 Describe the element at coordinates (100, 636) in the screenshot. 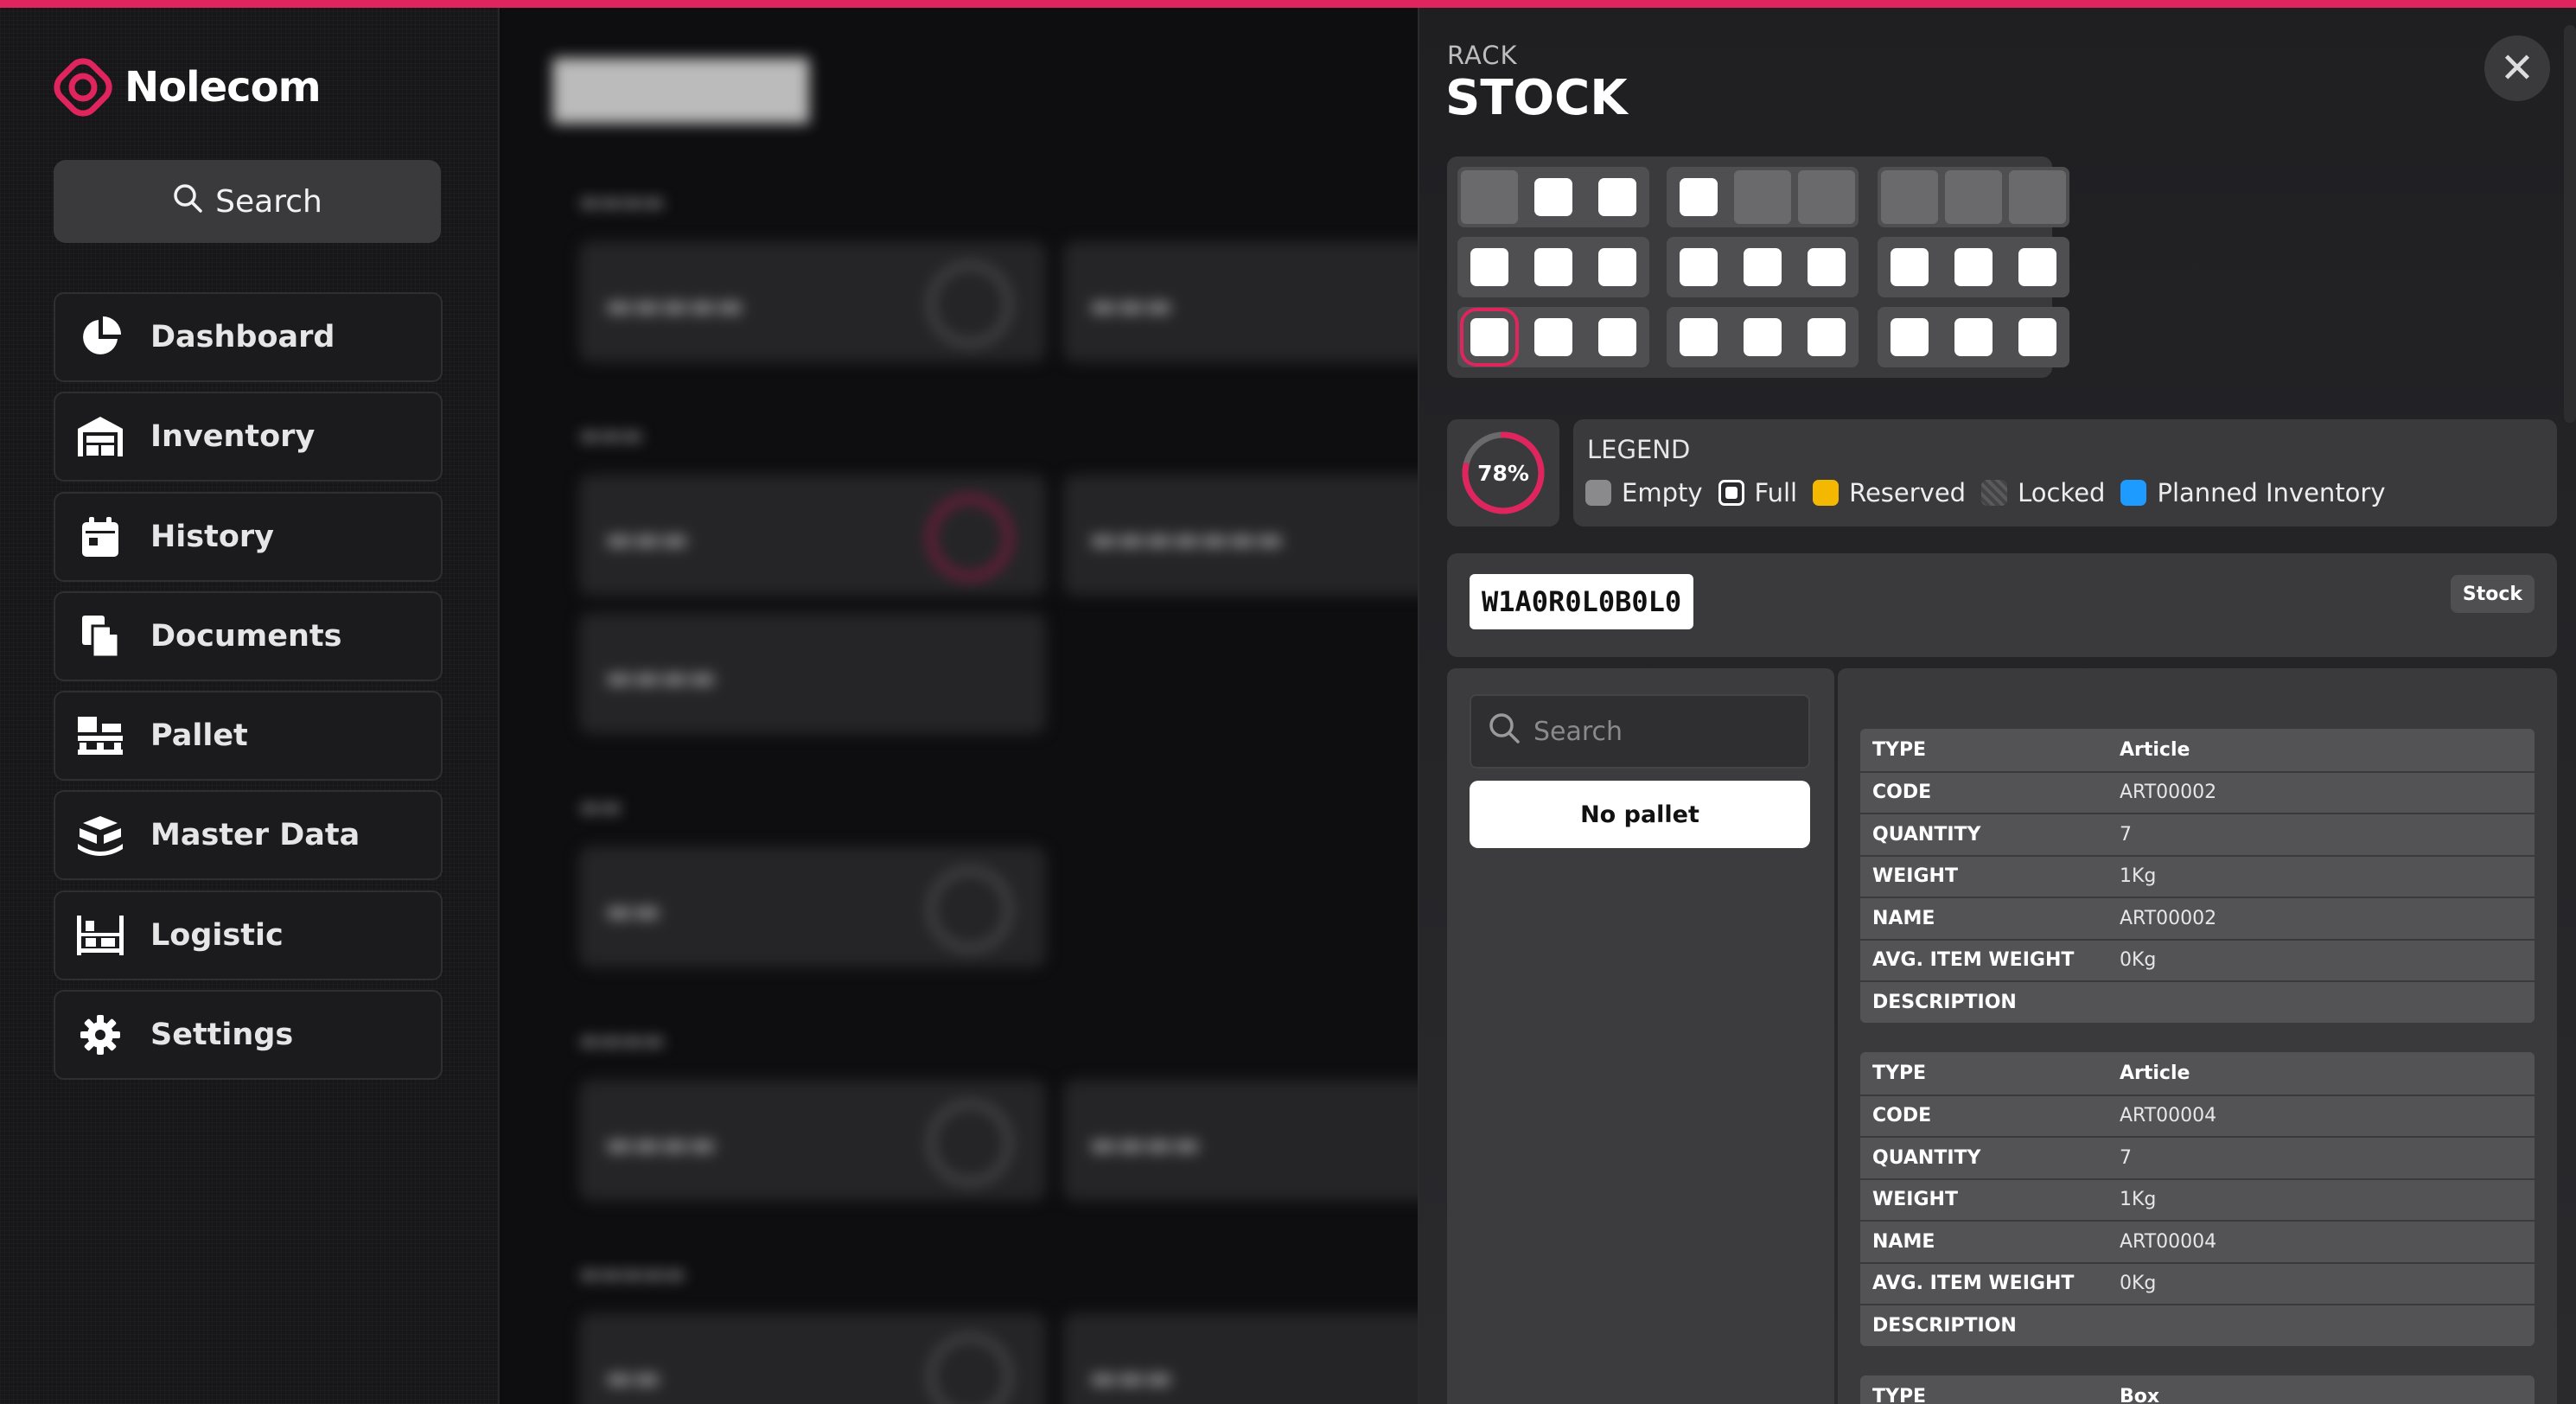

I see `documents-icon` at that location.